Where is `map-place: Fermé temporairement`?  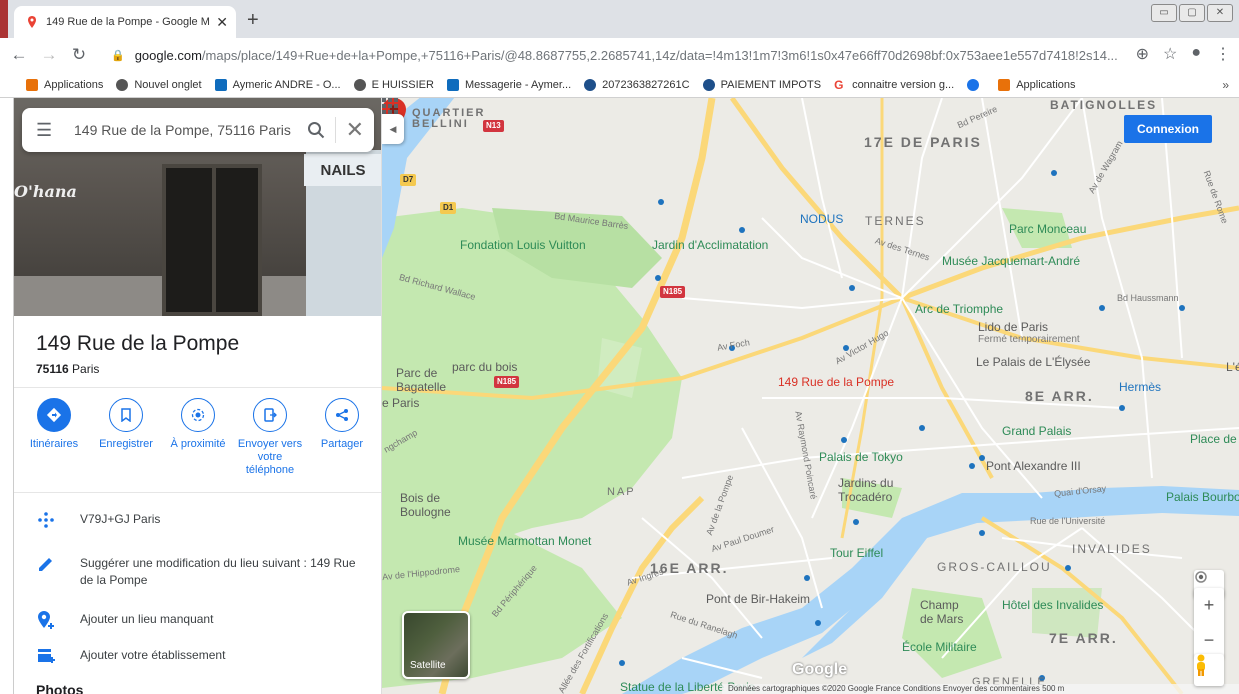 map-place: Fermé temporairement is located at coordinates (1029, 339).